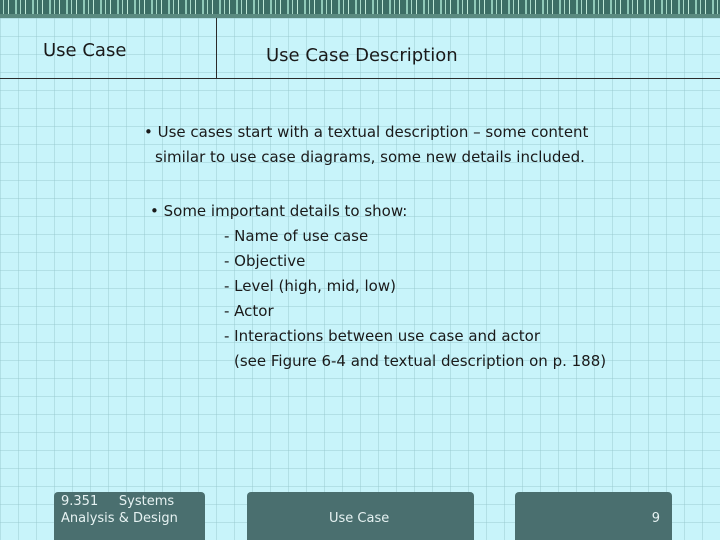  I want to click on header-rule, so click(360, 78).